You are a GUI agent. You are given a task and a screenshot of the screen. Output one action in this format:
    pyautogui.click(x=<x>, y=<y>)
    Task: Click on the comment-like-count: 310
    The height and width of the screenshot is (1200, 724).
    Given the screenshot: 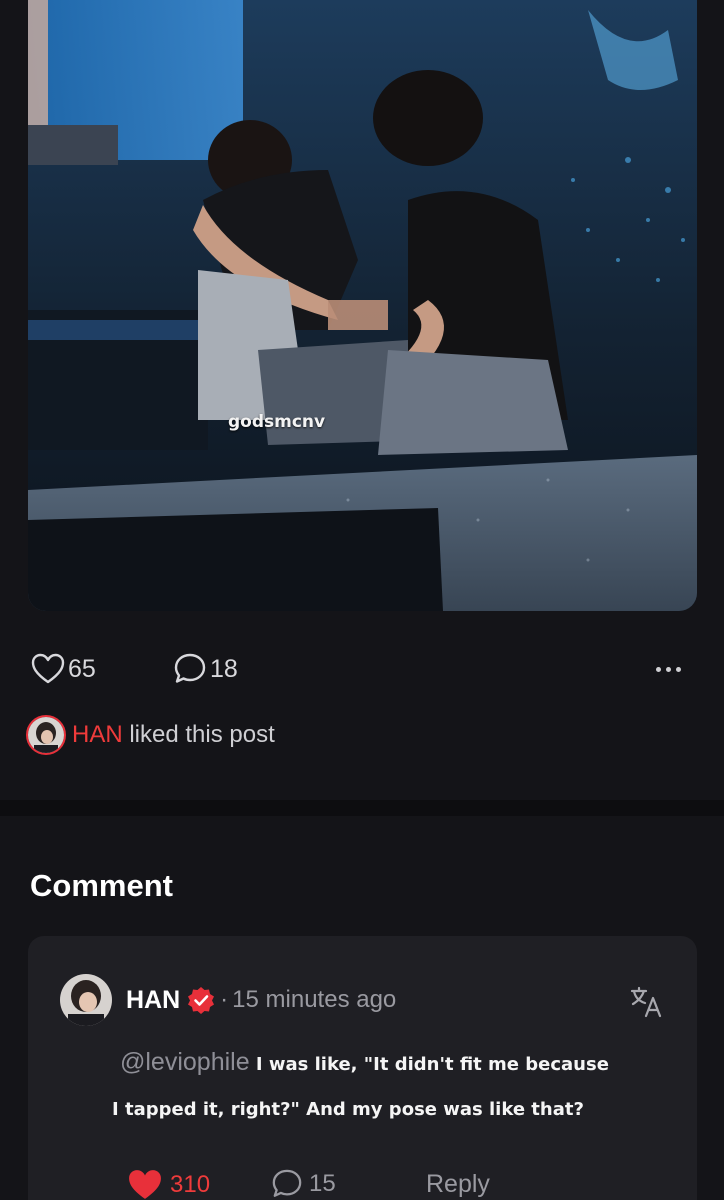 What is the action you would take?
    pyautogui.click(x=190, y=1184)
    